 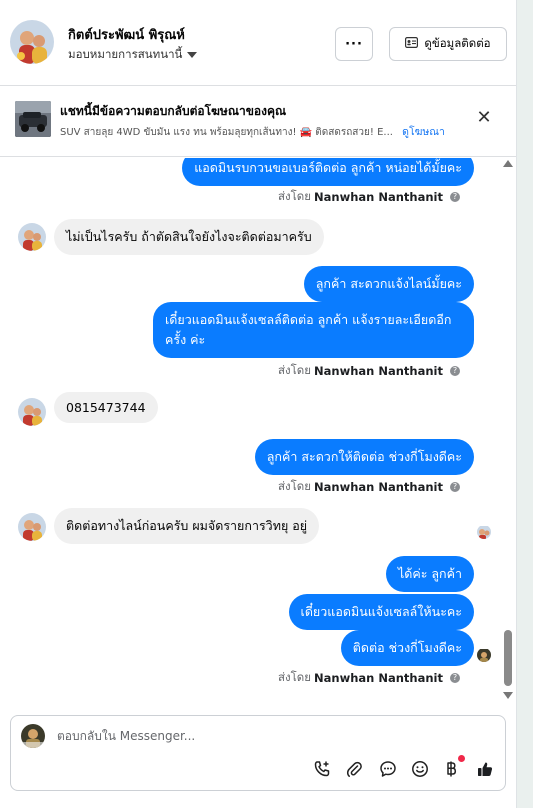 I want to click on reply-composer, so click(x=258, y=753).